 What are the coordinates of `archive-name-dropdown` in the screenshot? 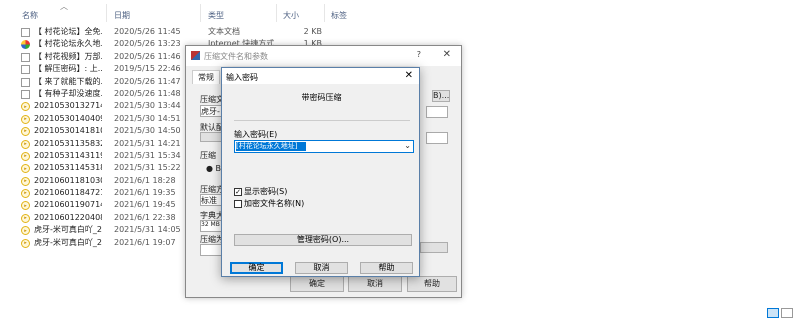 It's located at (437, 112).